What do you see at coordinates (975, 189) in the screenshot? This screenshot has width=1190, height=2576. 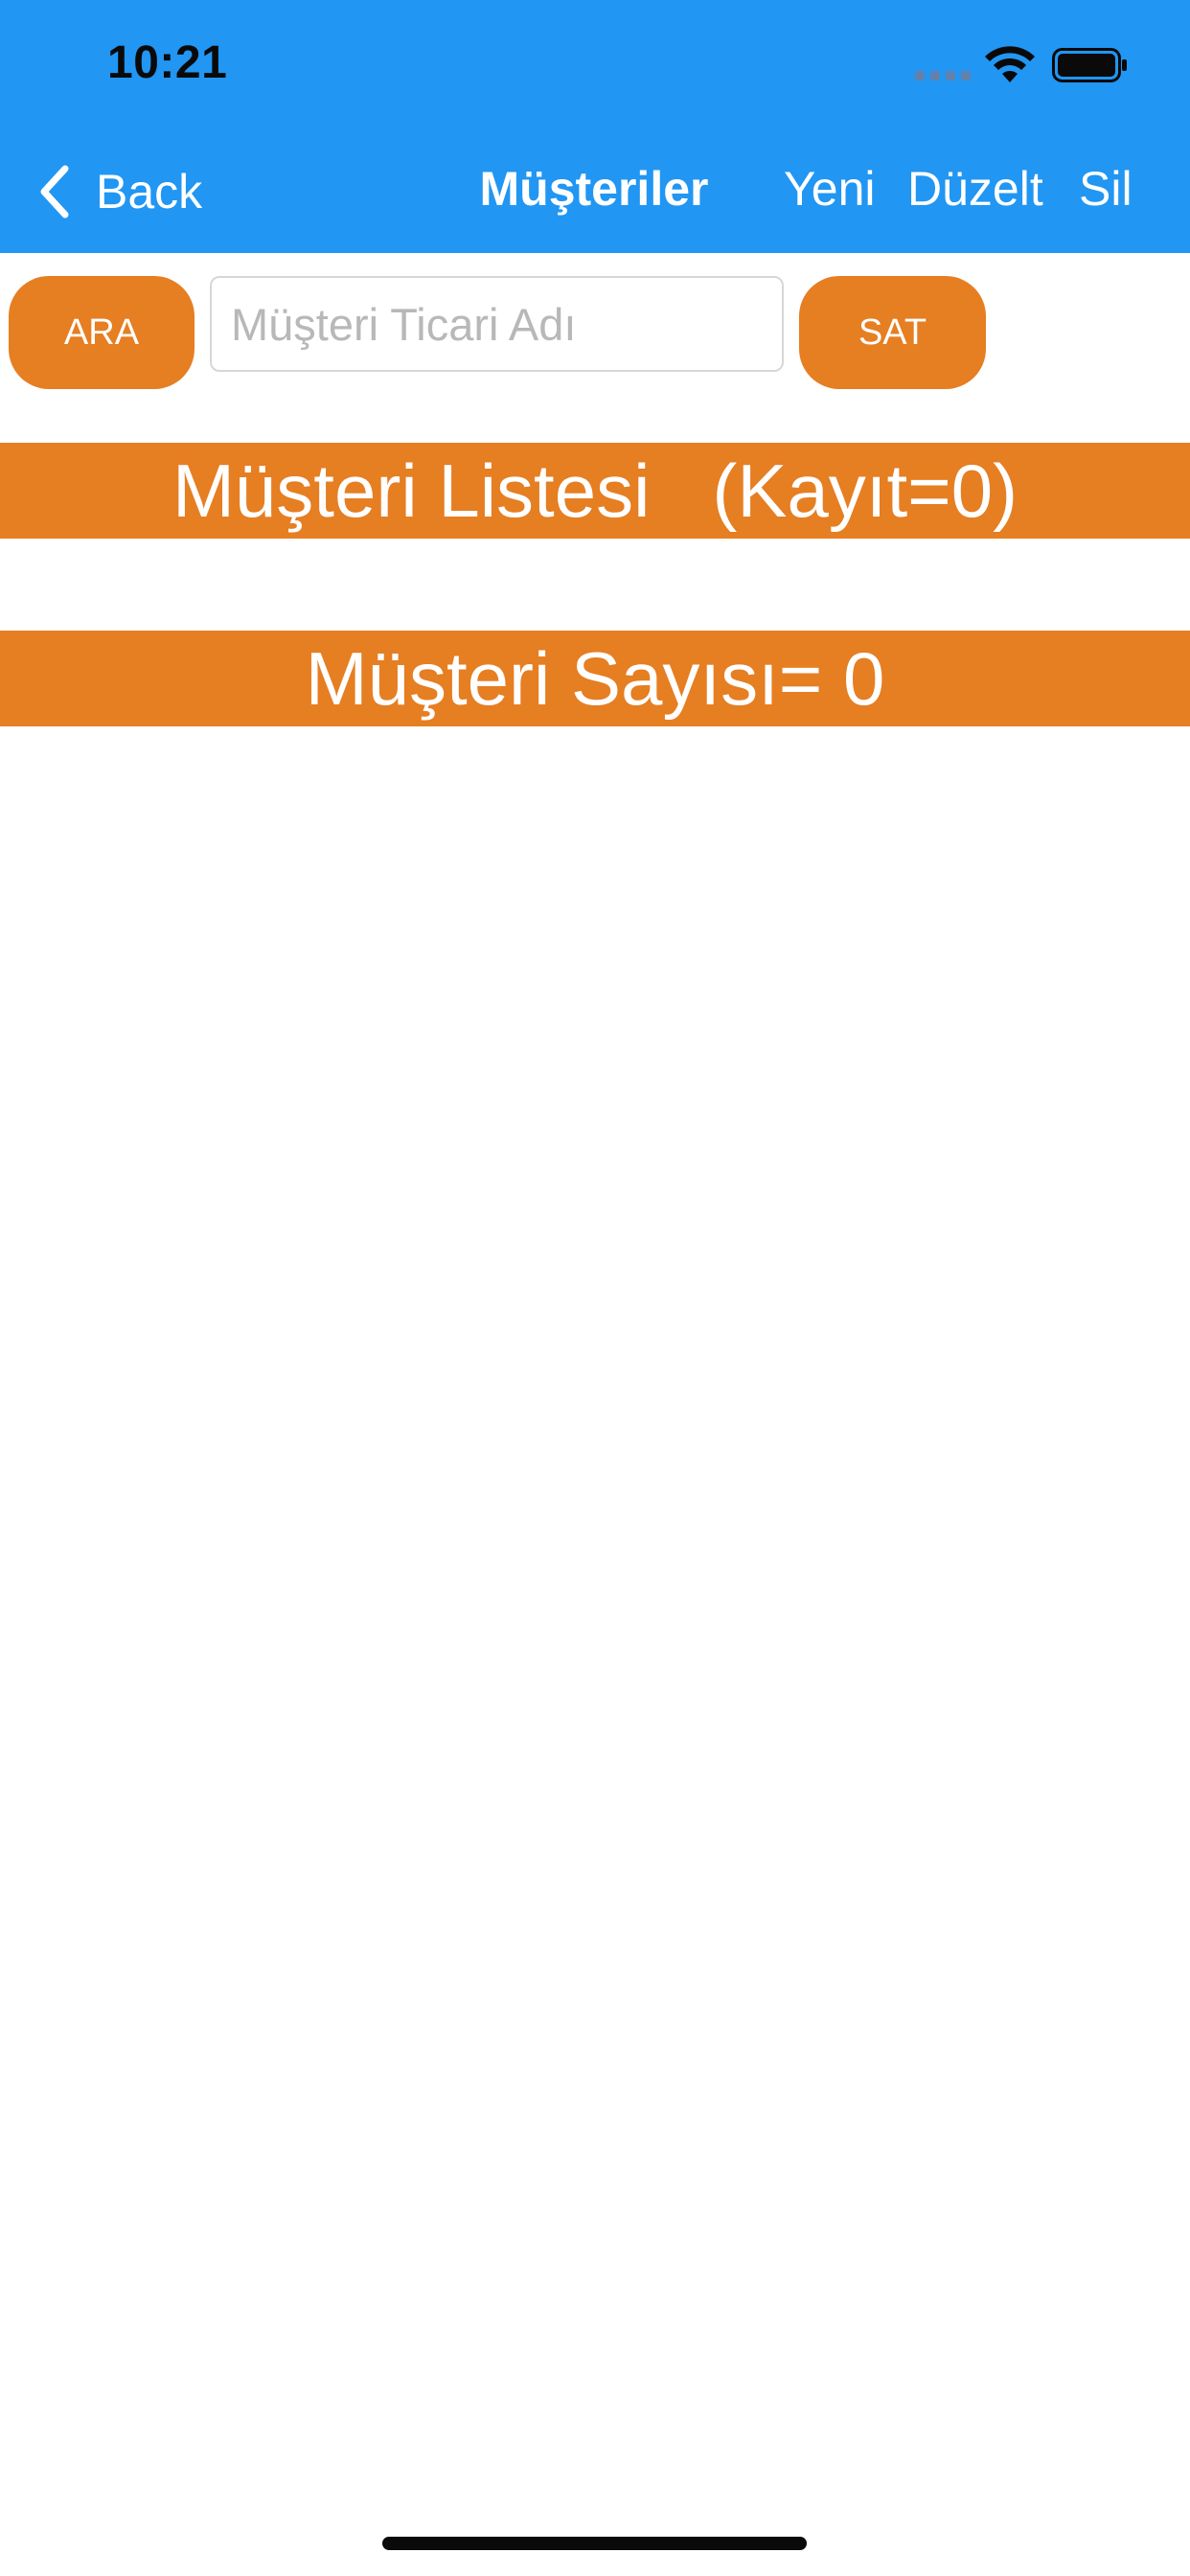 I see `edit-button: Düzelt` at bounding box center [975, 189].